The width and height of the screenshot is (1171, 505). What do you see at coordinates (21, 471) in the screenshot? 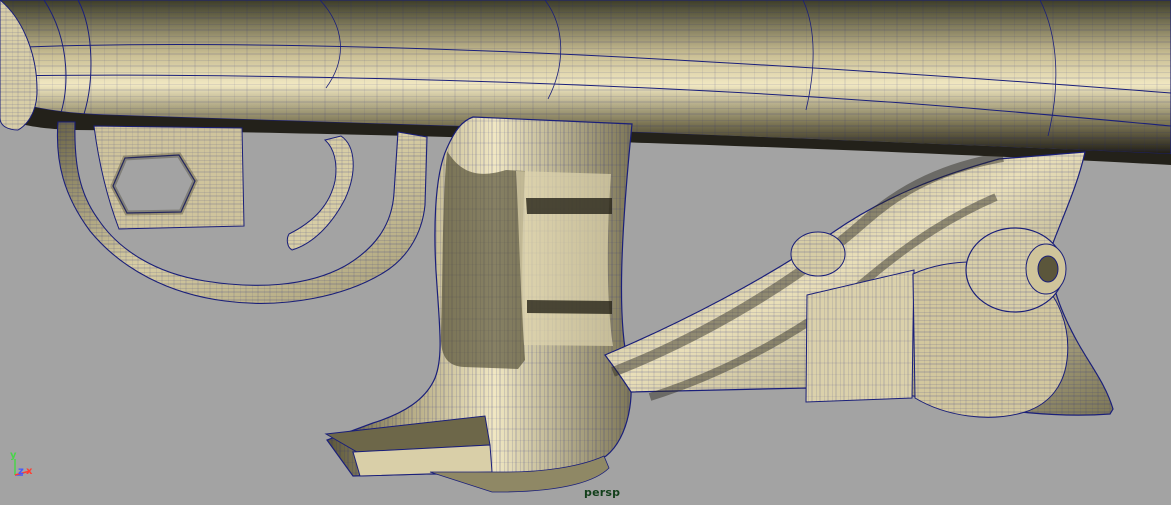
I see `z-axis-label: z` at bounding box center [21, 471].